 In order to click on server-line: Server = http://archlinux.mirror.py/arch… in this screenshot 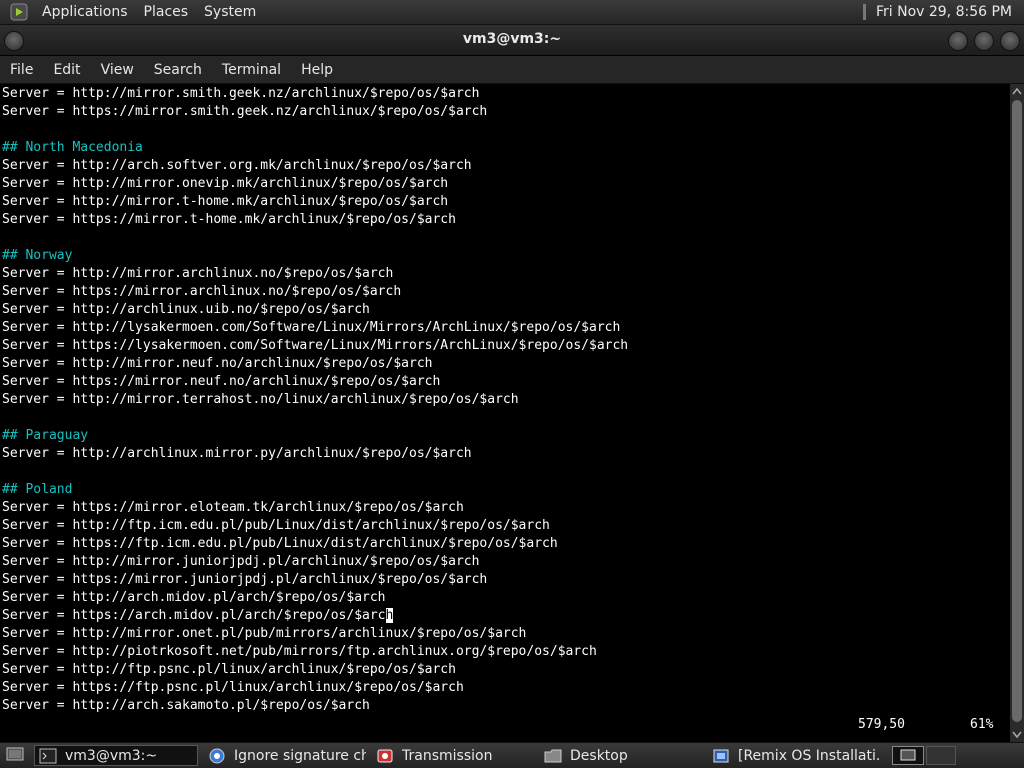, I will do `click(237, 453)`.